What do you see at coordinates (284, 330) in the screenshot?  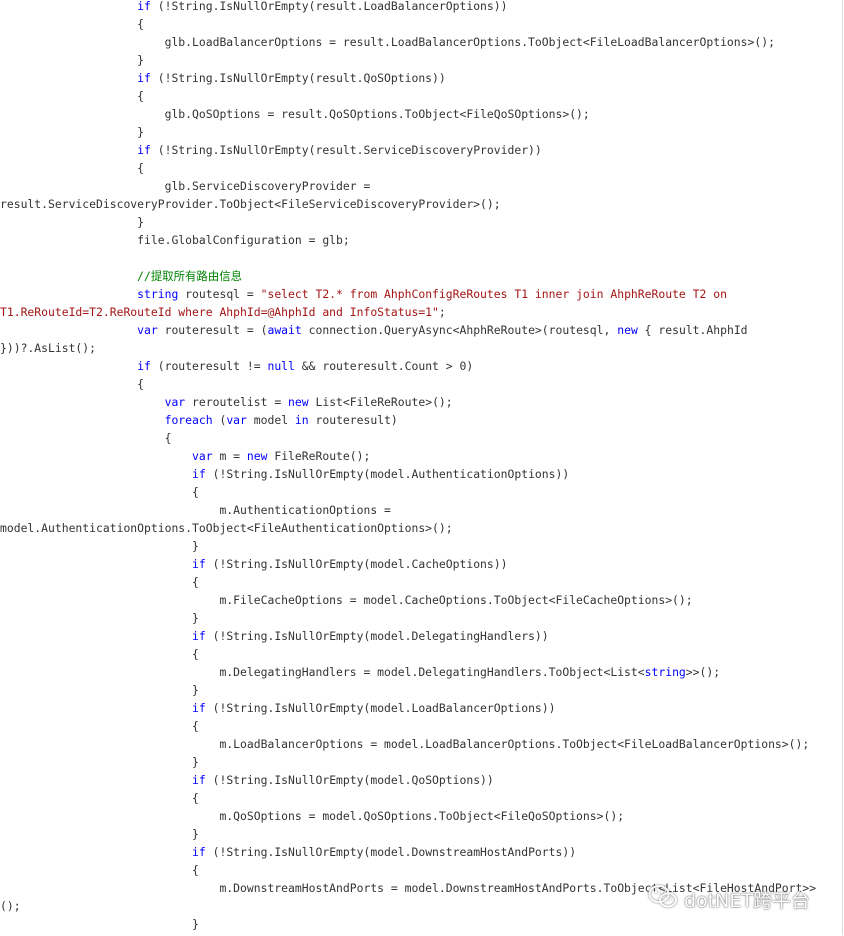 I see `code-keyword: await` at bounding box center [284, 330].